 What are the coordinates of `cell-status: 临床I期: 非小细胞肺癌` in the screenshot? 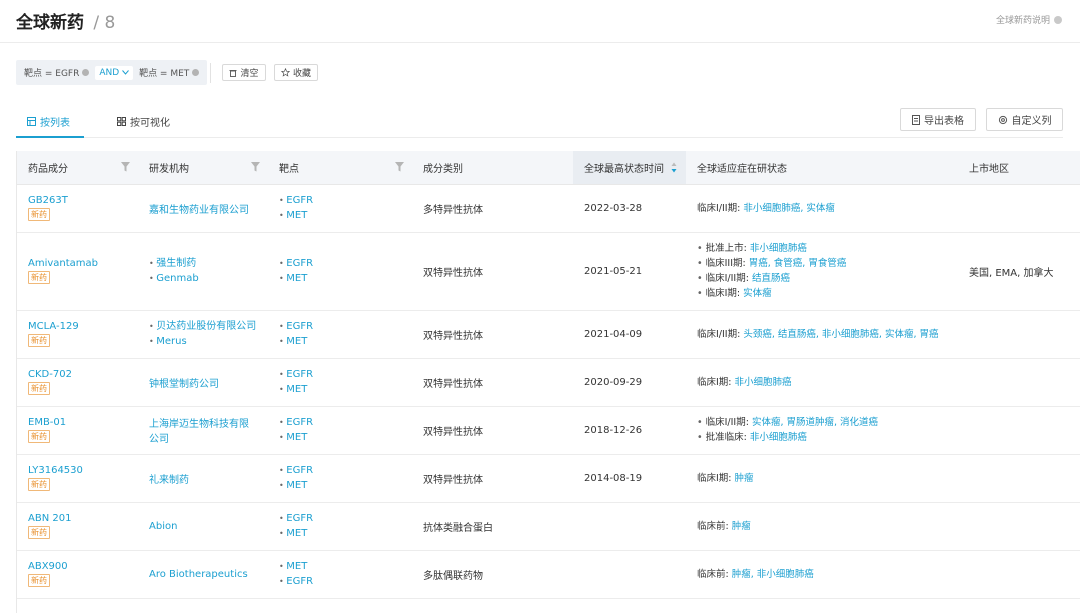 It's located at (822, 382).